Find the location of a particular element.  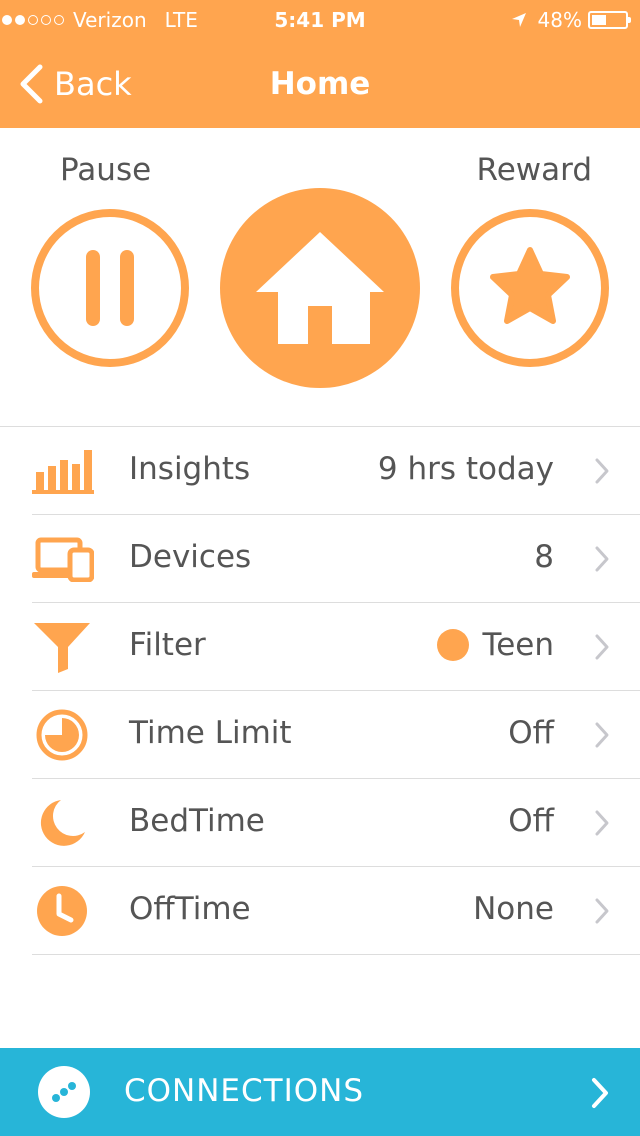

filter-icon is located at coordinates (62, 647).